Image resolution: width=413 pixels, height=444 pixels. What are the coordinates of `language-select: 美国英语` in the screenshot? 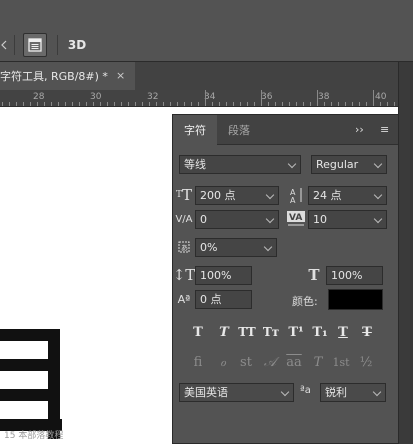 It's located at (236, 392).